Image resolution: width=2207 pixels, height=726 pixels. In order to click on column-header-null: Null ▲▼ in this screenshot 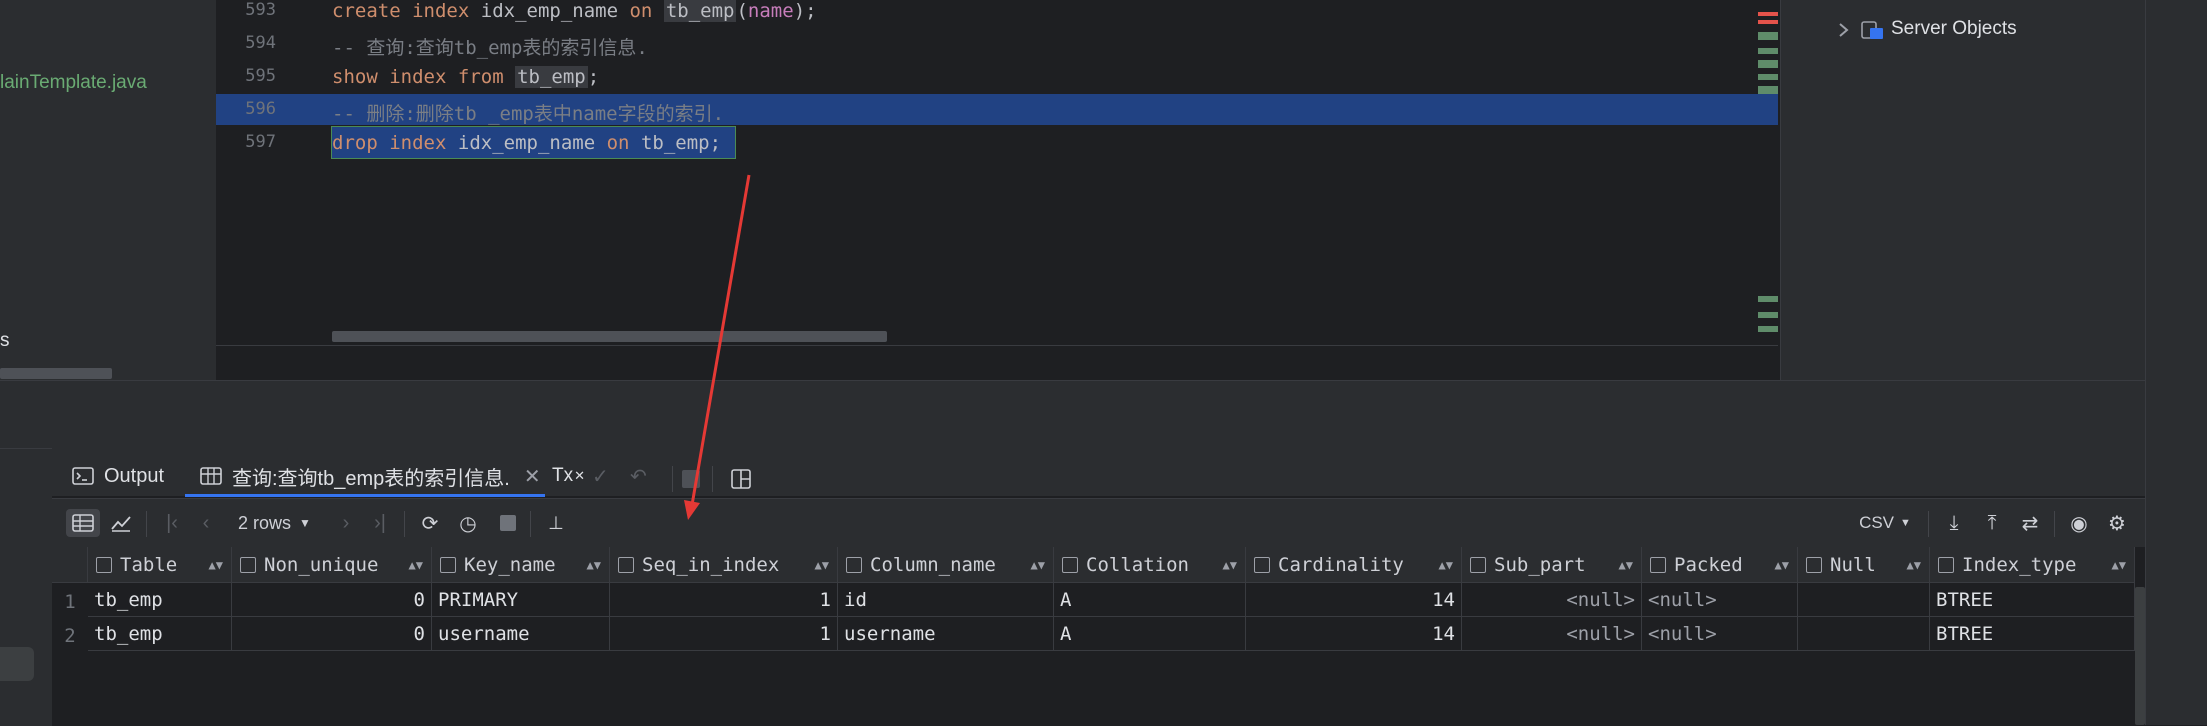, I will do `click(1864, 565)`.